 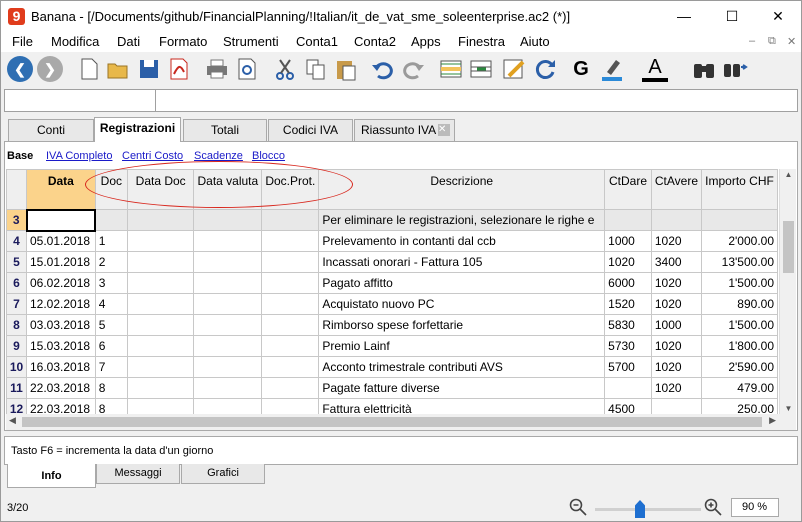 I want to click on table-cell: Premio Lainf, so click(x=462, y=346).